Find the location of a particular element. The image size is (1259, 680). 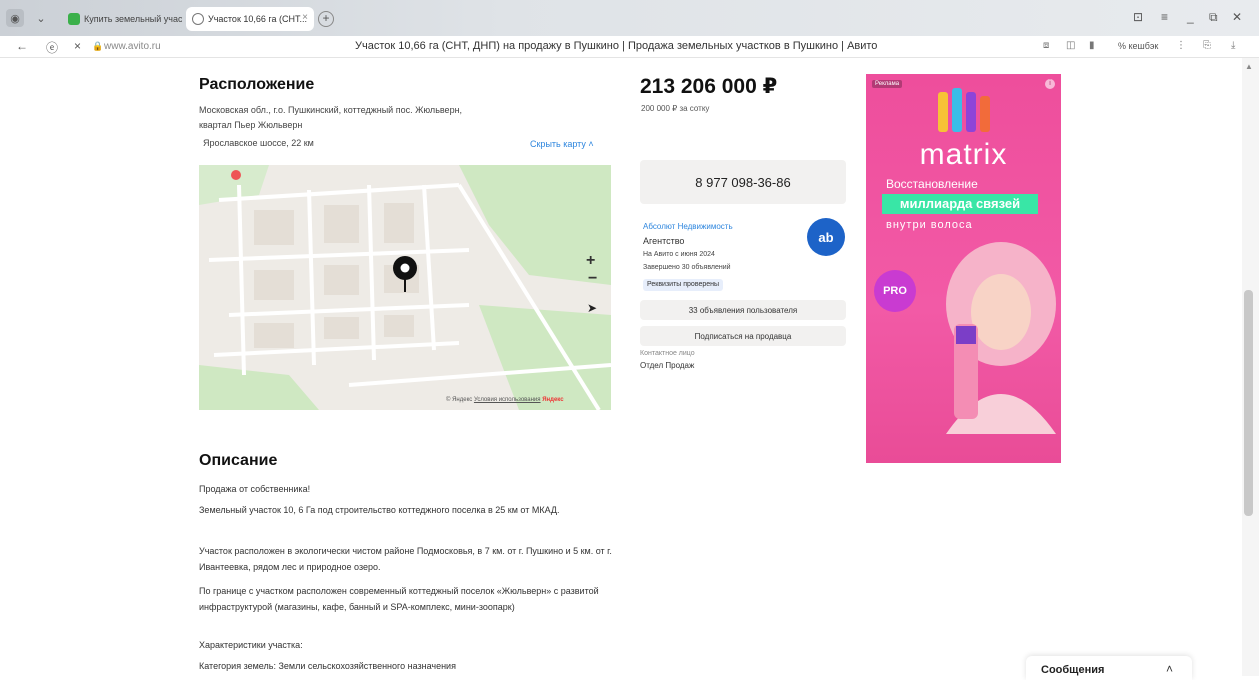

map-attribution: © Яндекс Условия использования Яндекс is located at coordinates (505, 400).